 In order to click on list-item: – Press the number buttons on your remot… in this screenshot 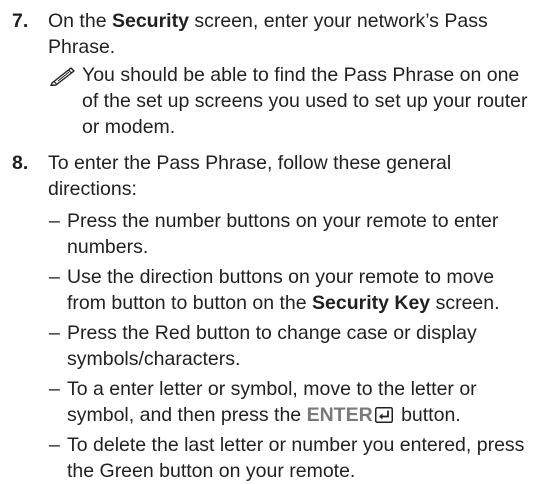, I will do `click(274, 234)`.